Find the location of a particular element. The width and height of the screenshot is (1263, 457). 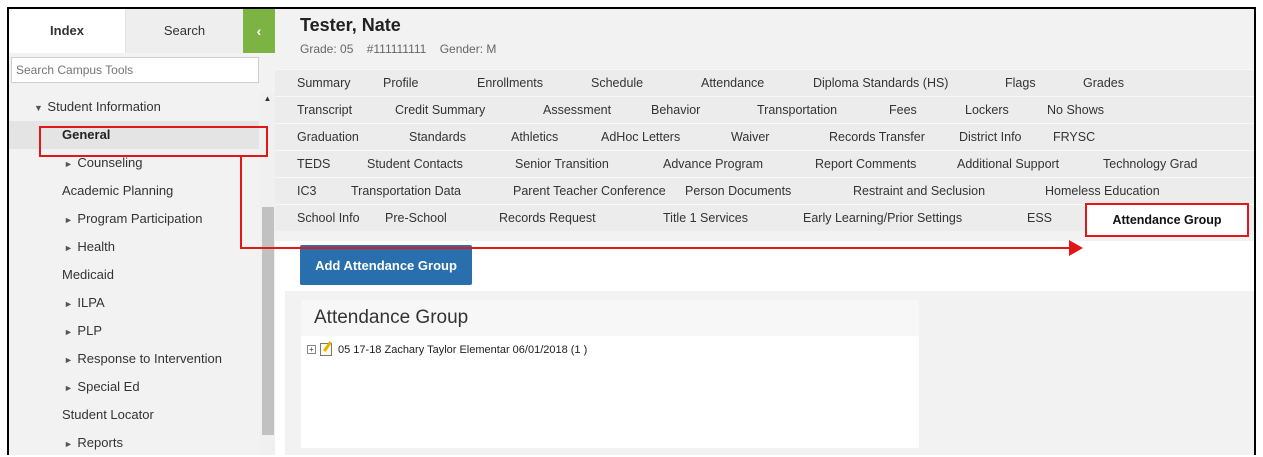

tab-fees: Fees is located at coordinates (903, 110).